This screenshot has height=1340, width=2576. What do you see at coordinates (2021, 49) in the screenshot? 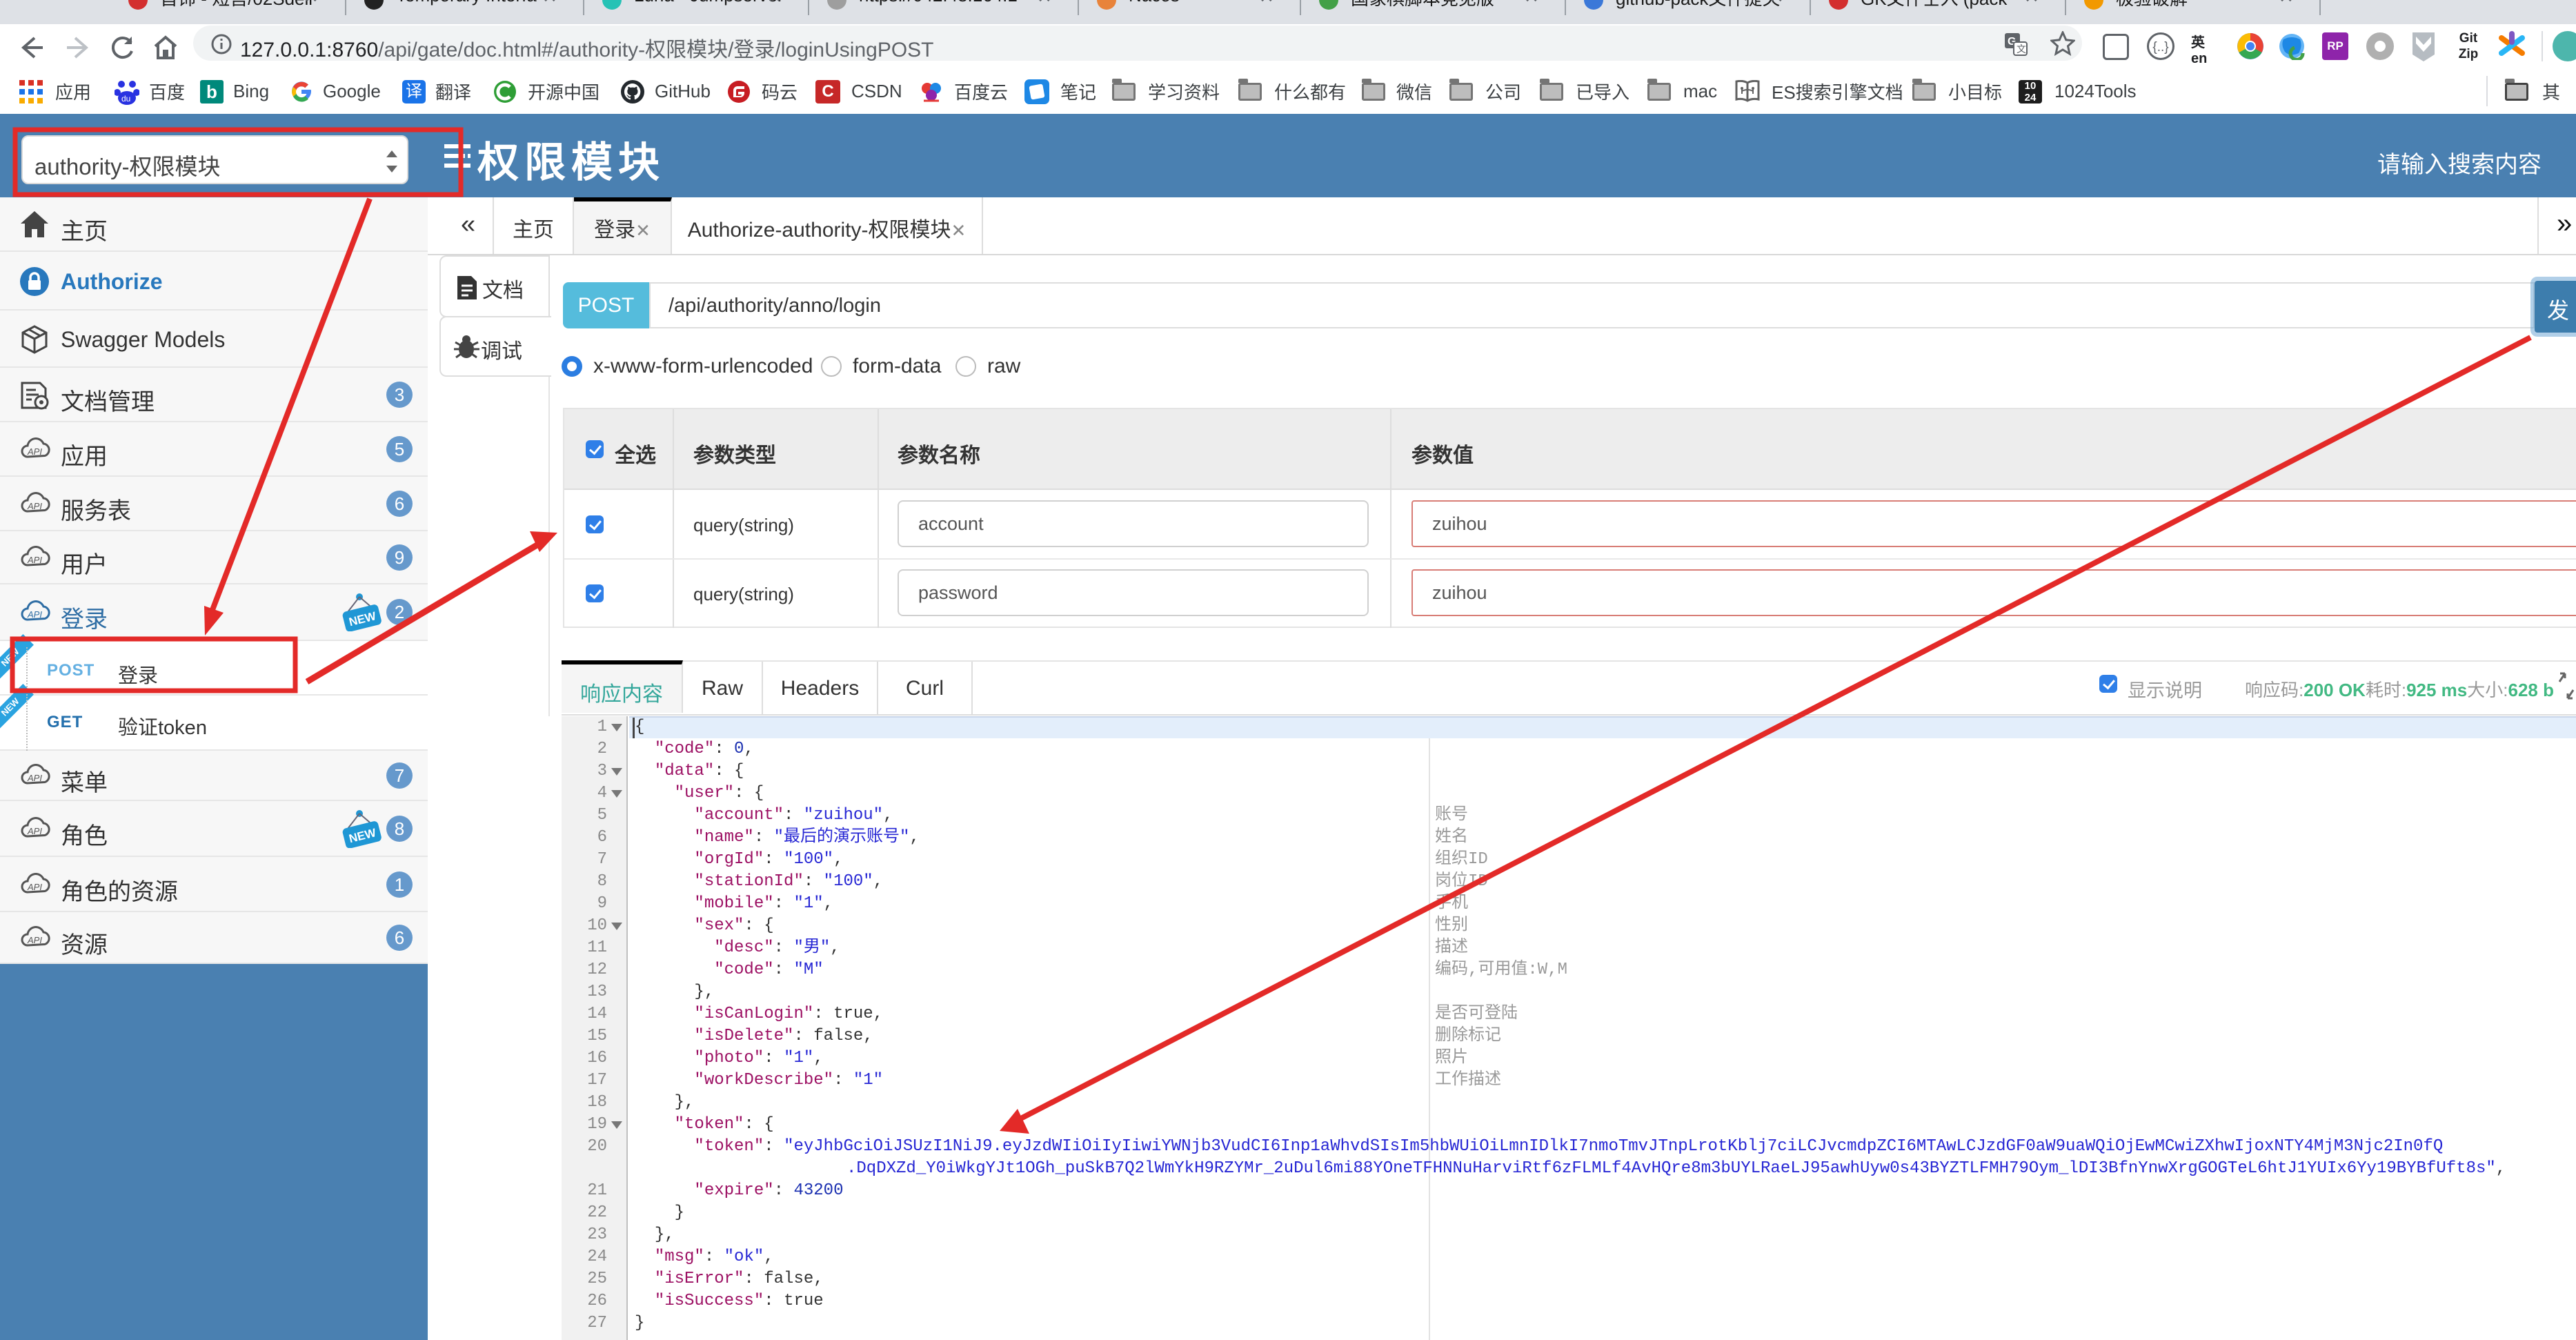
I see `svg-text: 文` at bounding box center [2021, 49].